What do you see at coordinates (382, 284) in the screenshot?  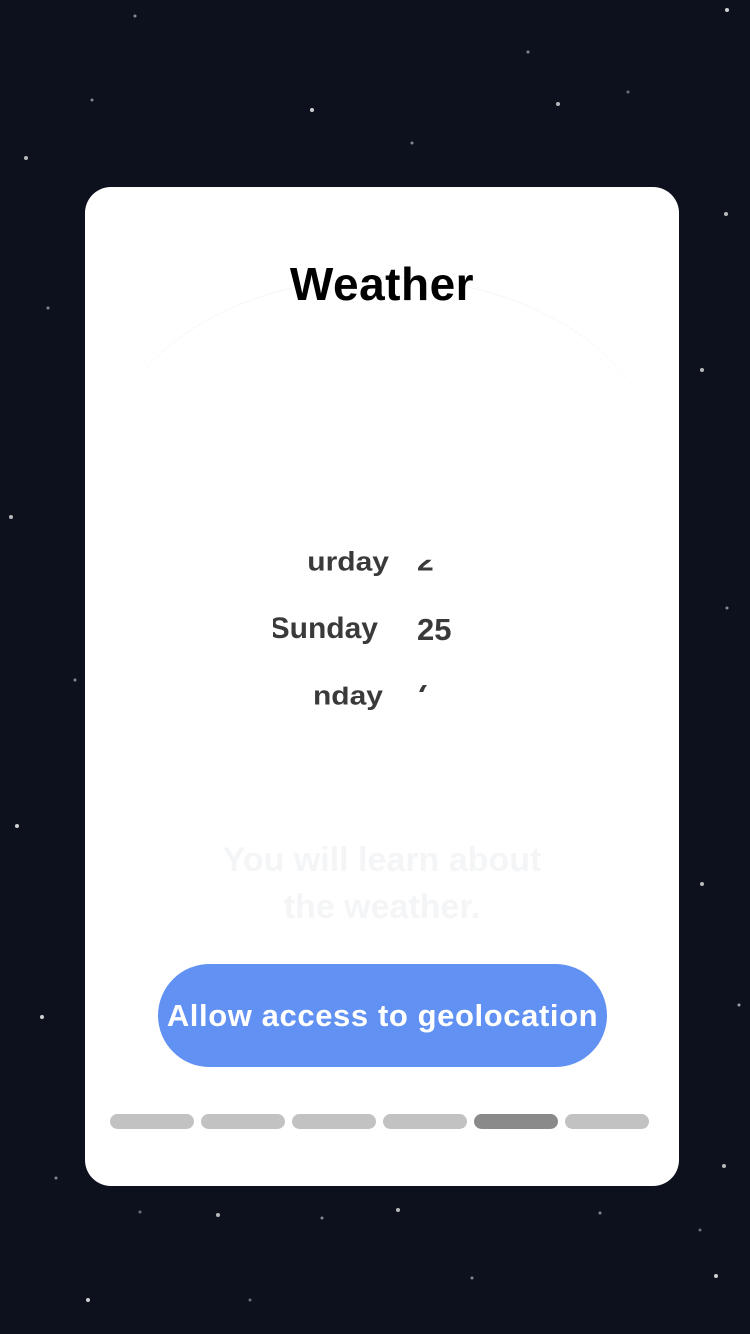 I see `page-title: Weather` at bounding box center [382, 284].